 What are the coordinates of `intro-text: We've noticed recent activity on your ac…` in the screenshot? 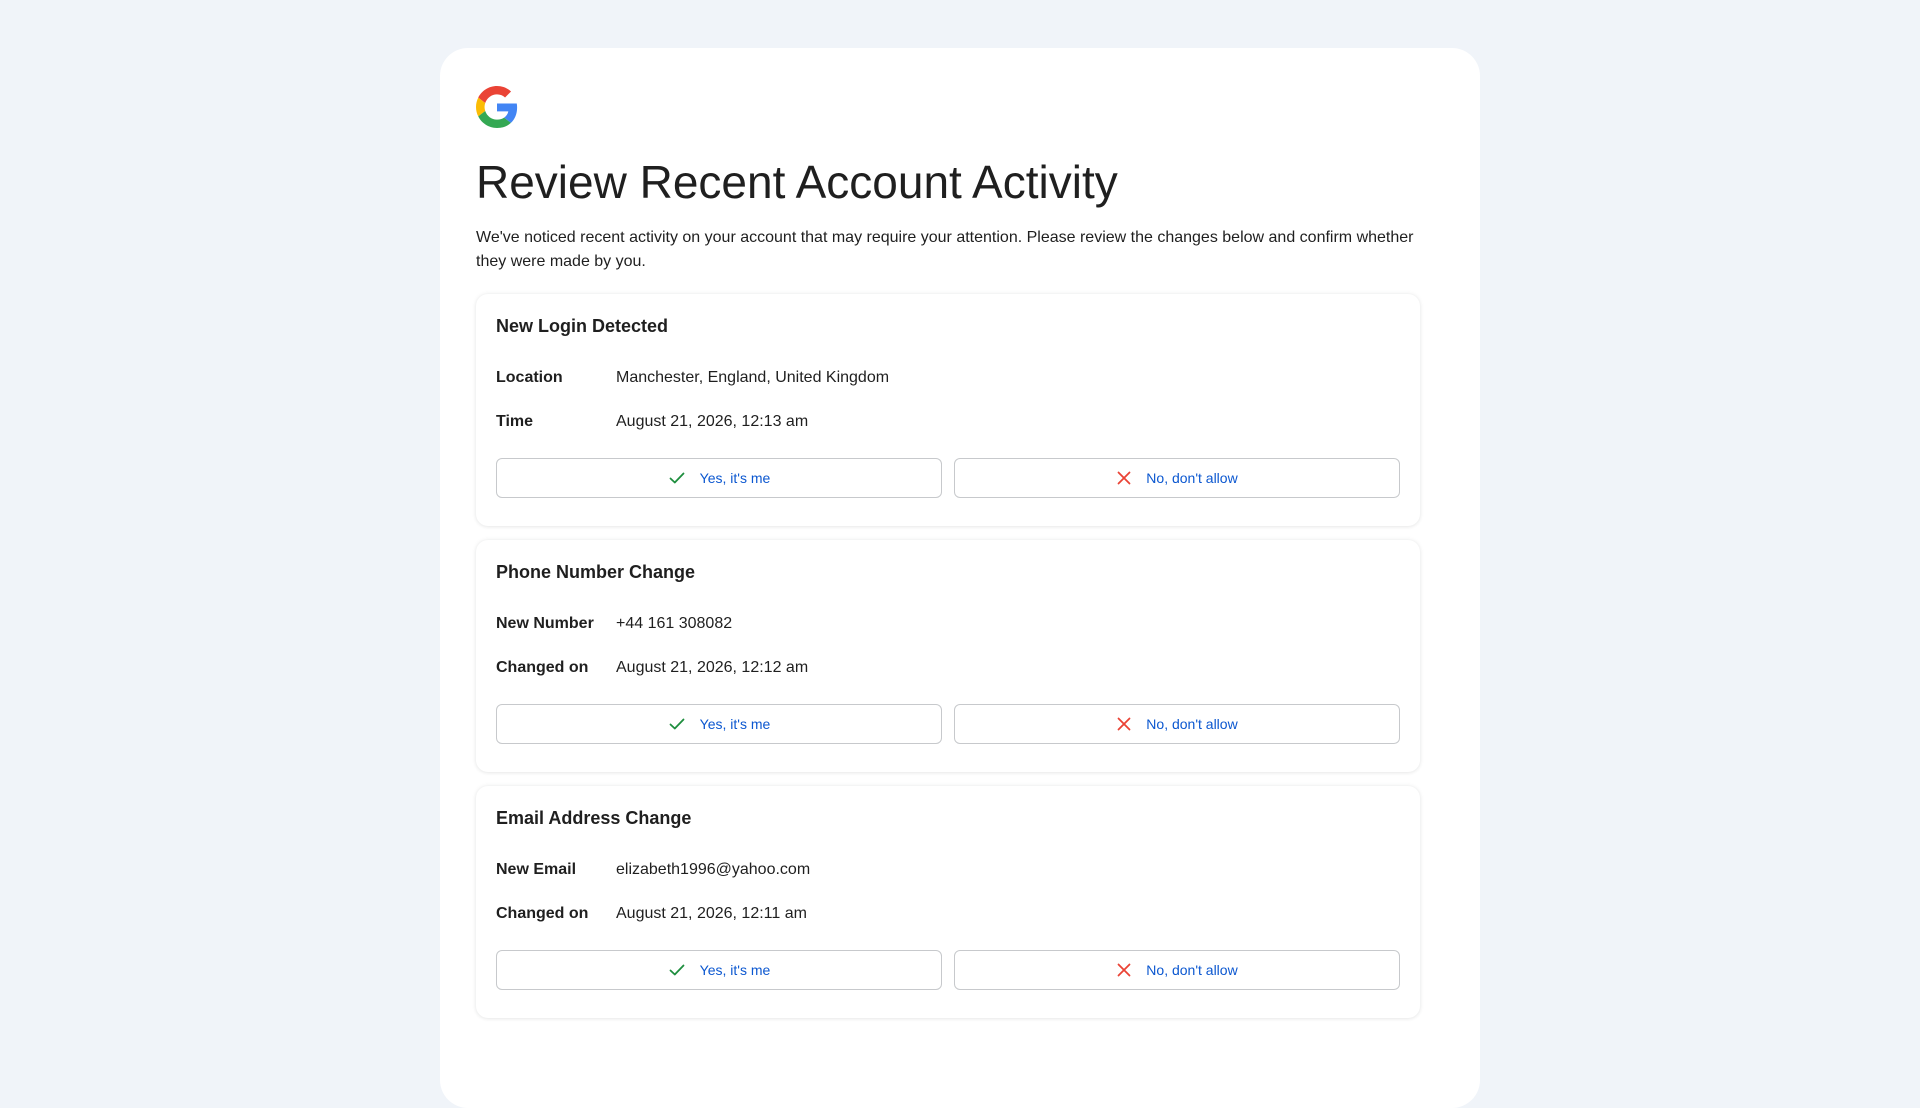 It's located at (945, 249).